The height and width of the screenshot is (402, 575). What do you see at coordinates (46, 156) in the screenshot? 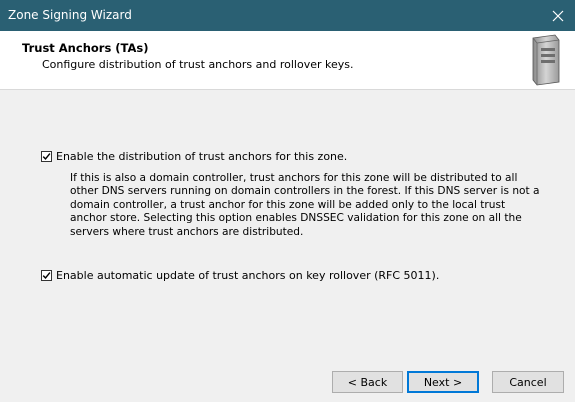
I see `distribute-checkbox` at bounding box center [46, 156].